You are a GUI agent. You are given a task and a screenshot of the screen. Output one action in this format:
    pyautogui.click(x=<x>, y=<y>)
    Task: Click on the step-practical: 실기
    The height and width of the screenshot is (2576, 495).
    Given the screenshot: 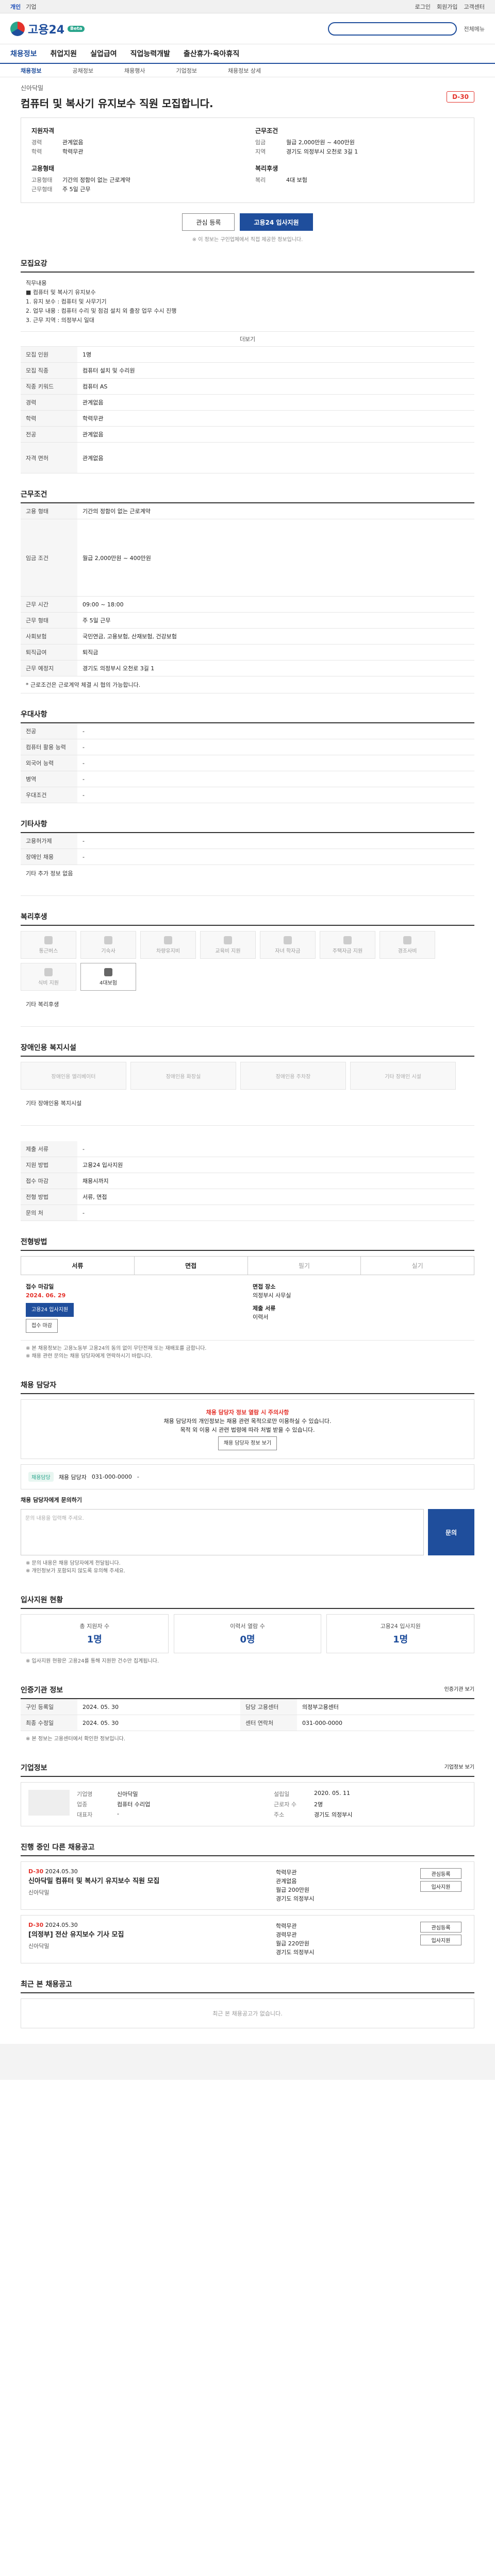 What is the action you would take?
    pyautogui.click(x=417, y=1265)
    